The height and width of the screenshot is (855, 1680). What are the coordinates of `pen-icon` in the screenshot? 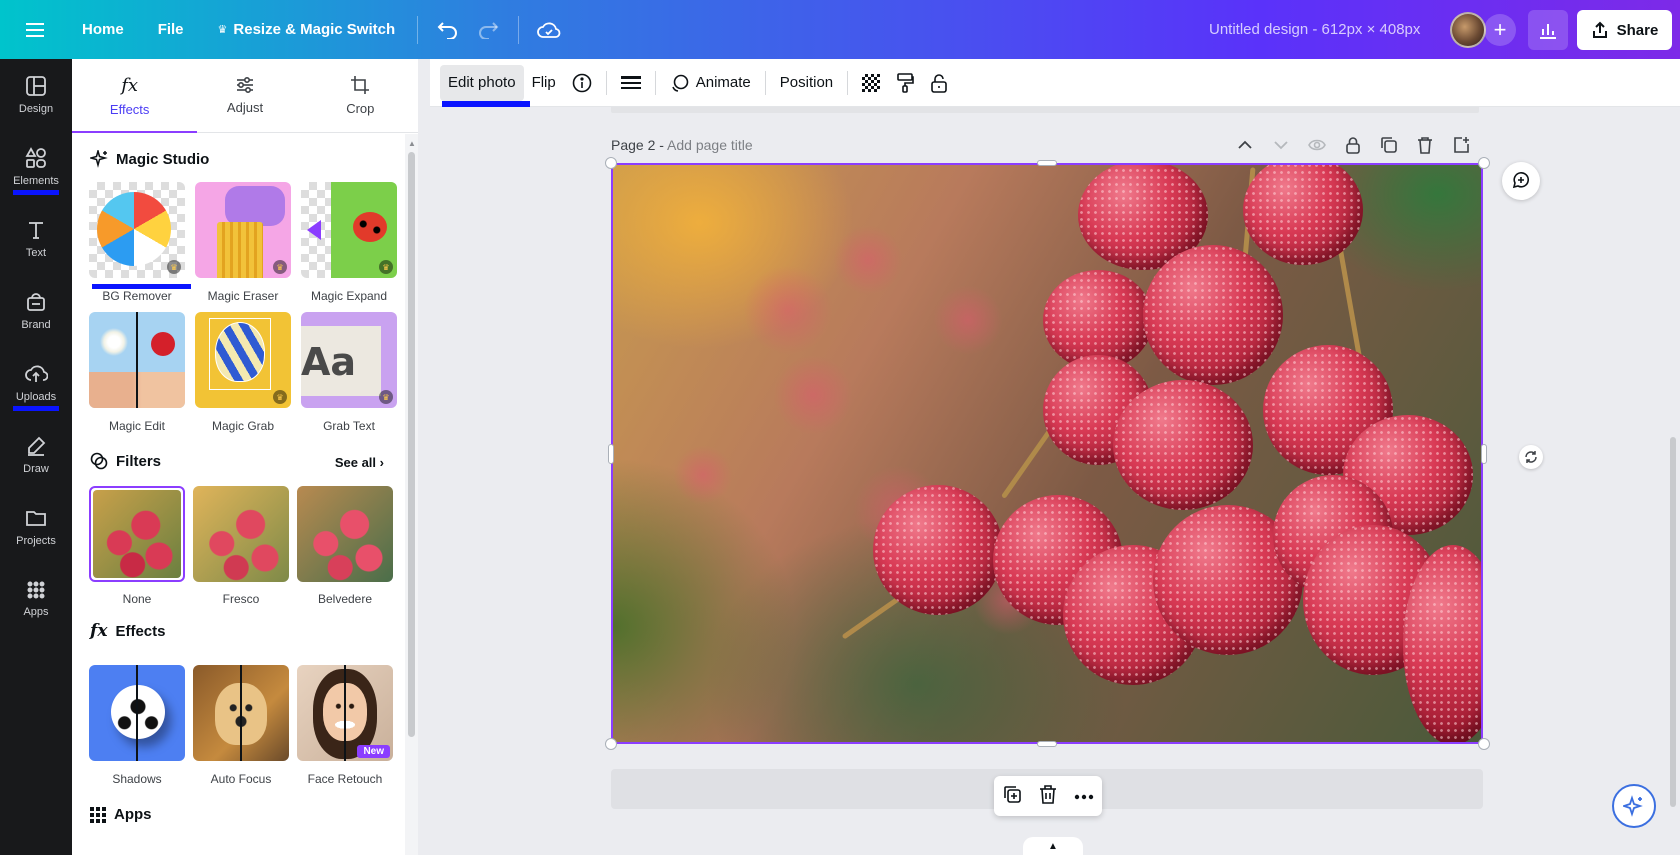 It's located at (37, 446).